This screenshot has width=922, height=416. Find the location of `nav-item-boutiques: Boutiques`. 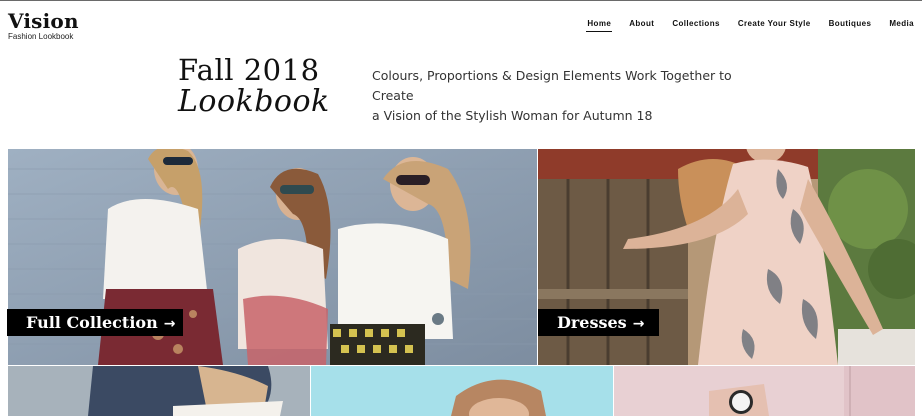

nav-item-boutiques: Boutiques is located at coordinates (850, 25).